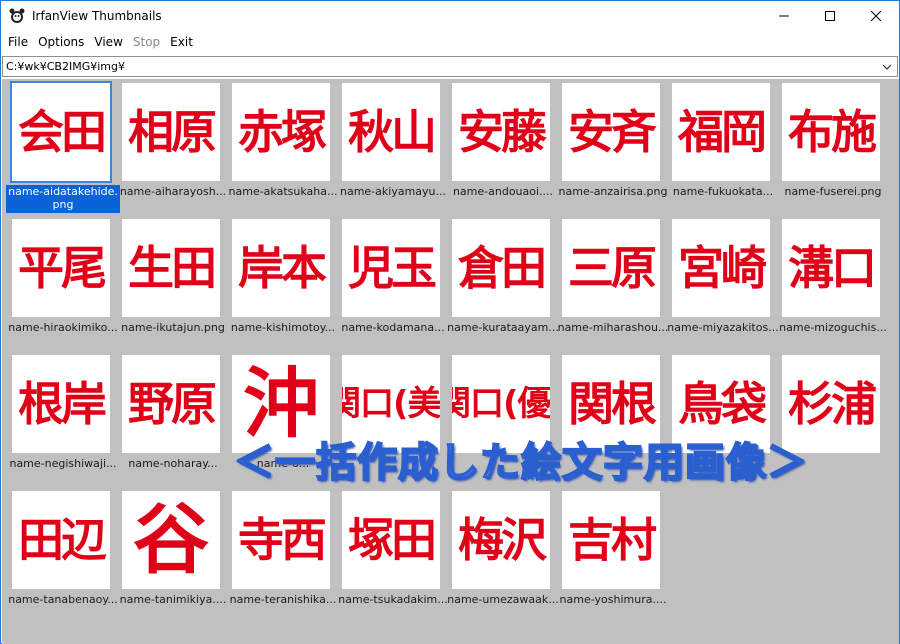 Image resolution: width=900 pixels, height=644 pixels. I want to click on thumbnail-image: 福岡, so click(721, 132).